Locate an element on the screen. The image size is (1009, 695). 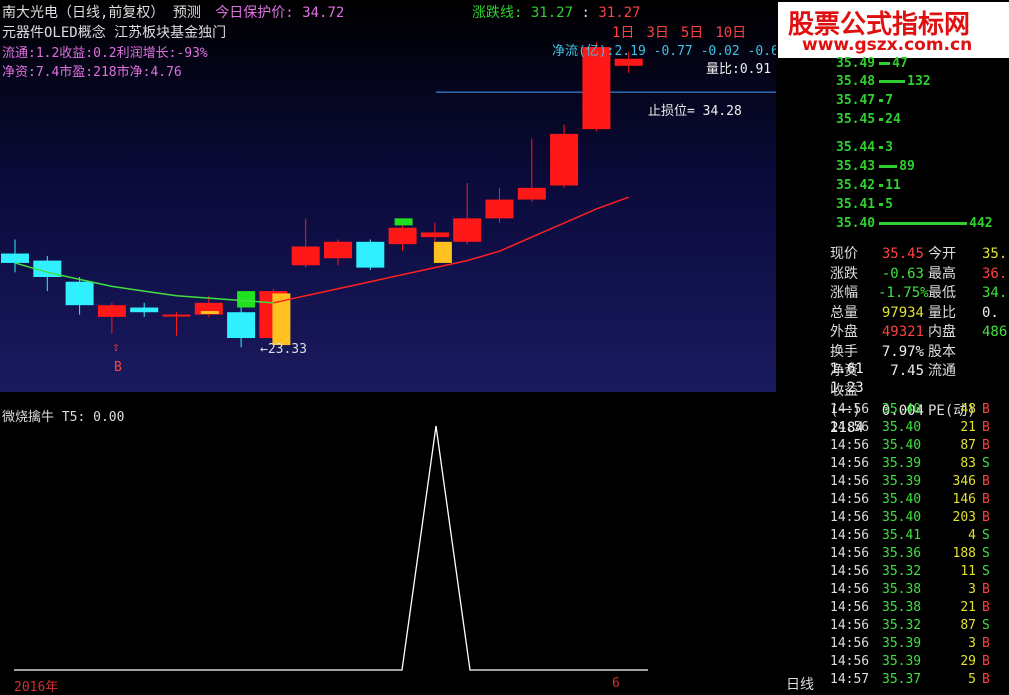
quote-value: -1.75% is located at coordinates (903, 293).